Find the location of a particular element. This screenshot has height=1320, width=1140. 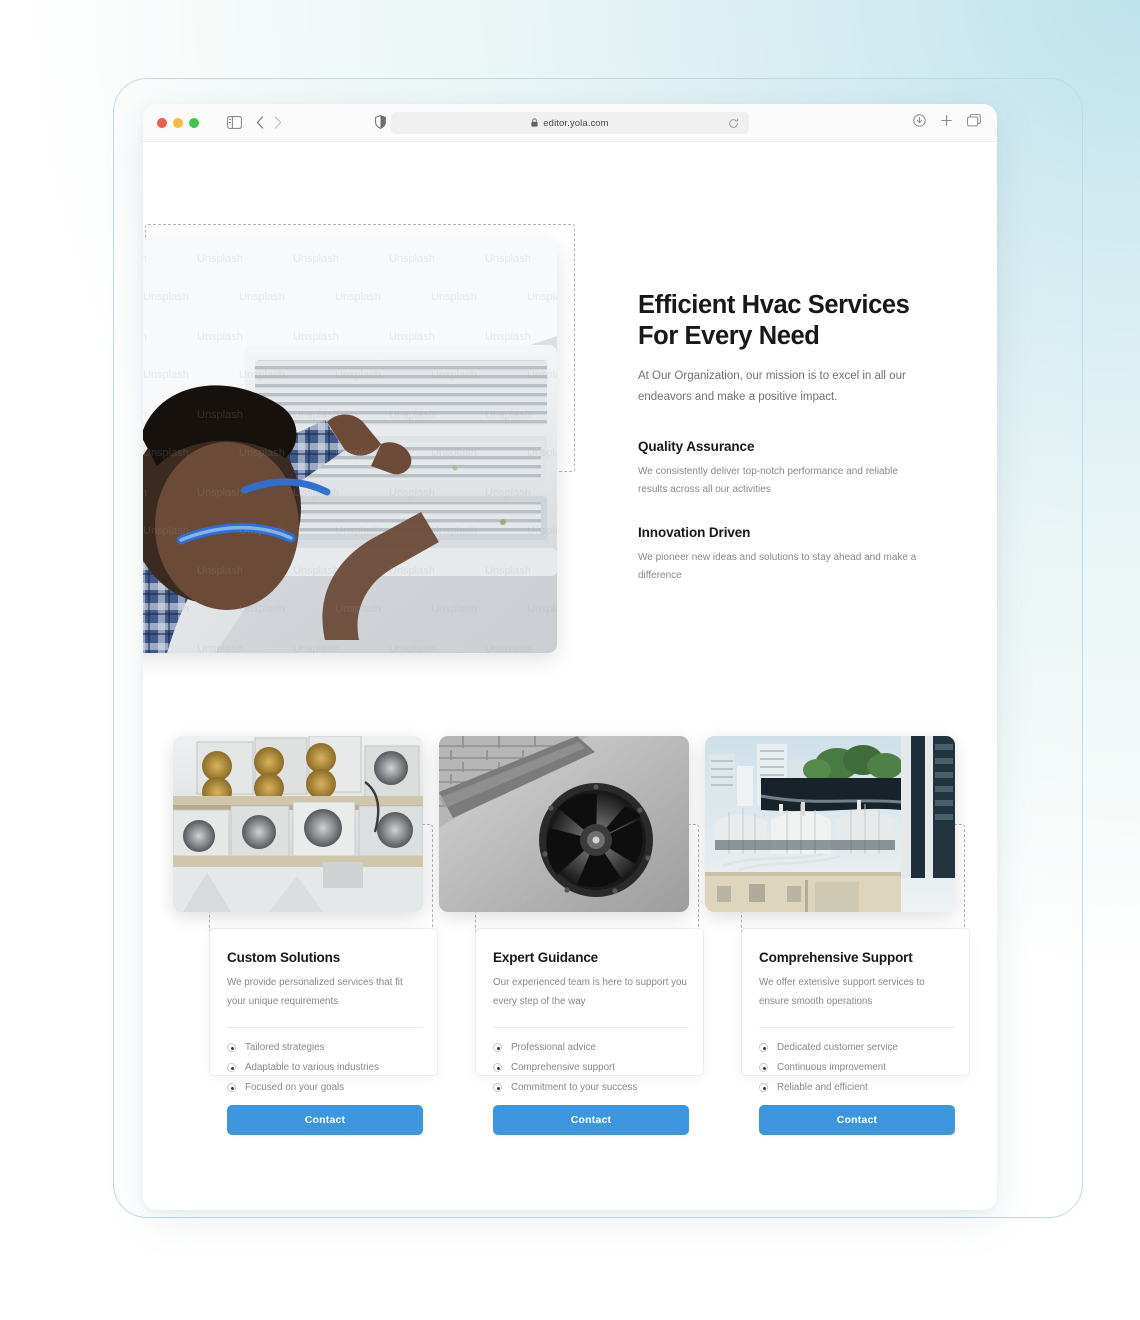

download-icon is located at coordinates (919, 120).